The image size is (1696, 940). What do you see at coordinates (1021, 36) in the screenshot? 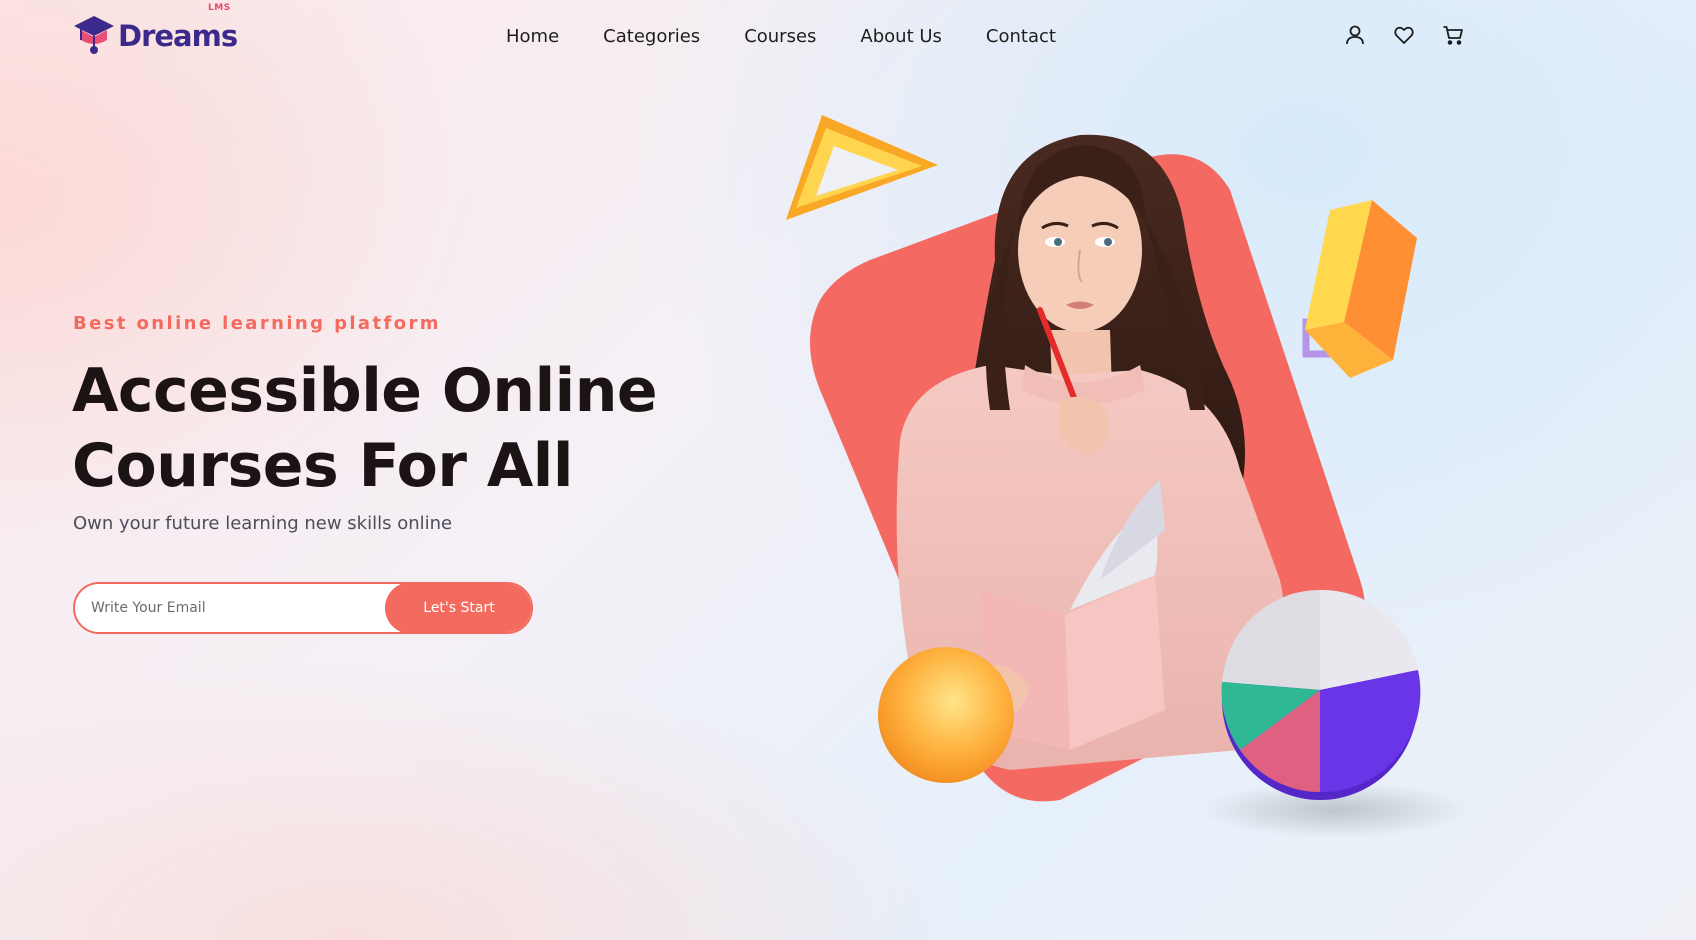
I see `nav-contact: Contact` at bounding box center [1021, 36].